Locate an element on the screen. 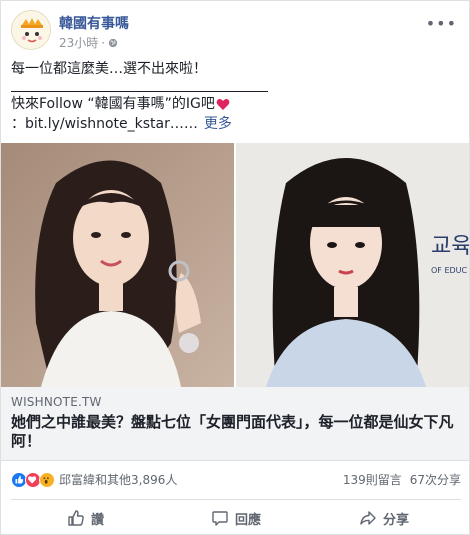 This screenshot has width=470, height=535. see-more-link: 更多 is located at coordinates (218, 124).